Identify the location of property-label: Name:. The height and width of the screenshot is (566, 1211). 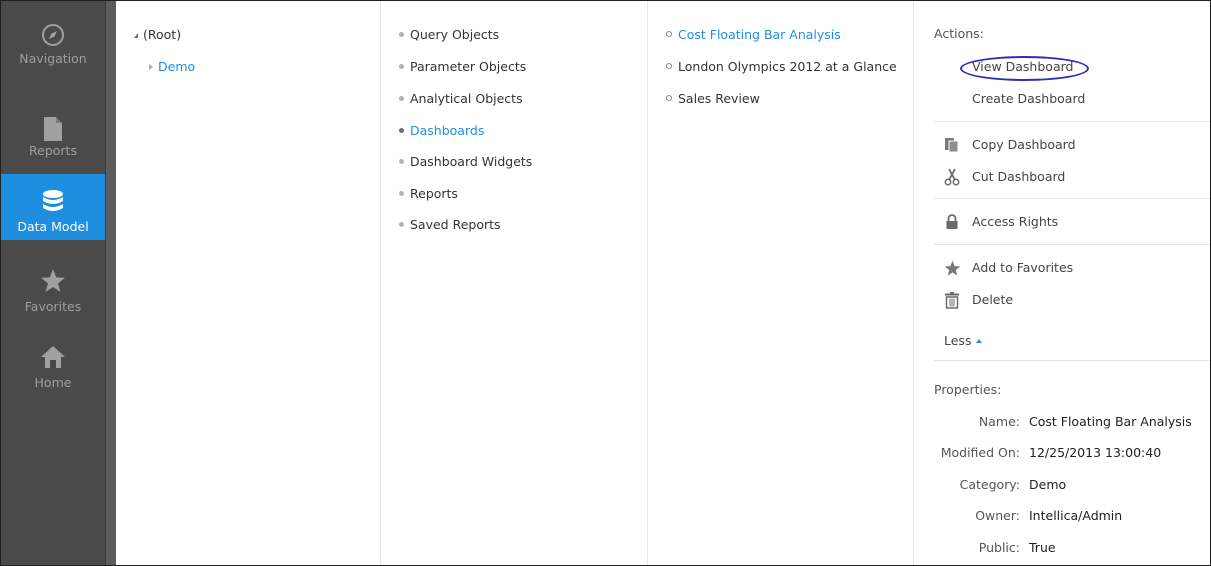
(999, 421).